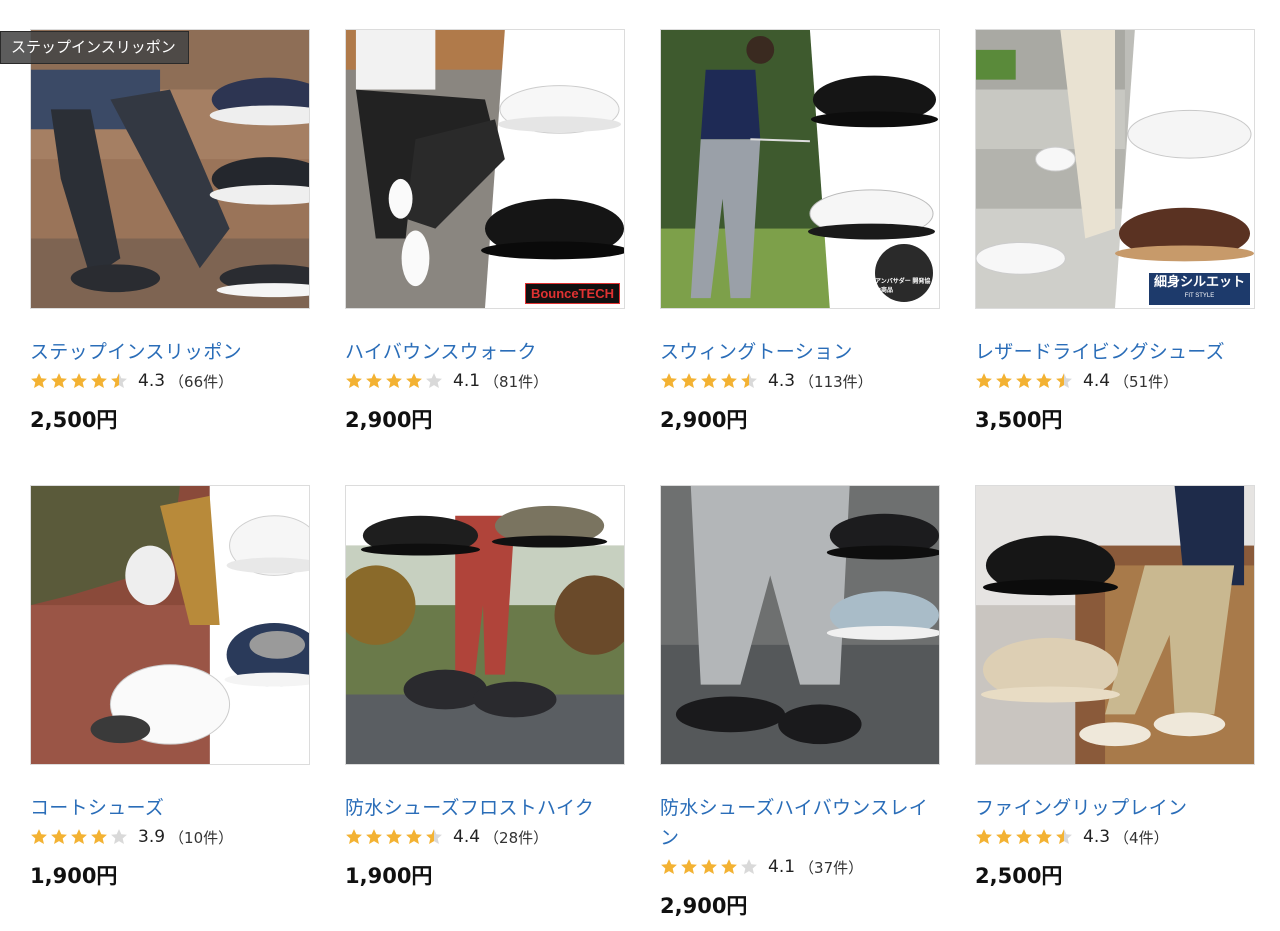 Image resolution: width=1280 pixels, height=931 pixels. Describe the element at coordinates (800, 169) in the screenshot. I see `golf-shoe-image: アンバサダー 開発協力商品` at that location.